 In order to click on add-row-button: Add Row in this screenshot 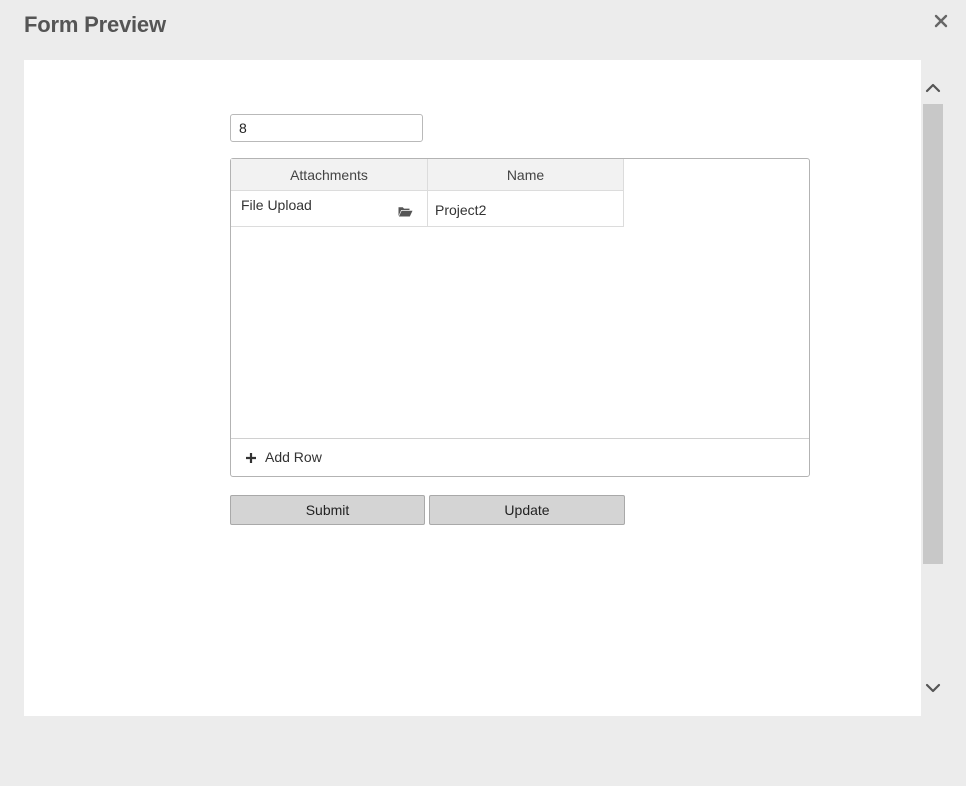, I will do `click(283, 457)`.